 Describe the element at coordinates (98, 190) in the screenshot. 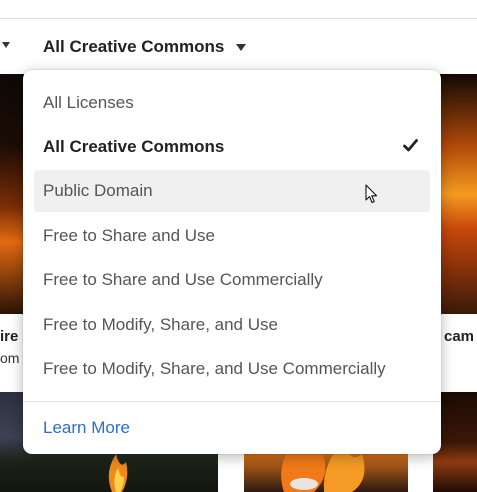

I see `menu-item-label: Public Domain` at that location.